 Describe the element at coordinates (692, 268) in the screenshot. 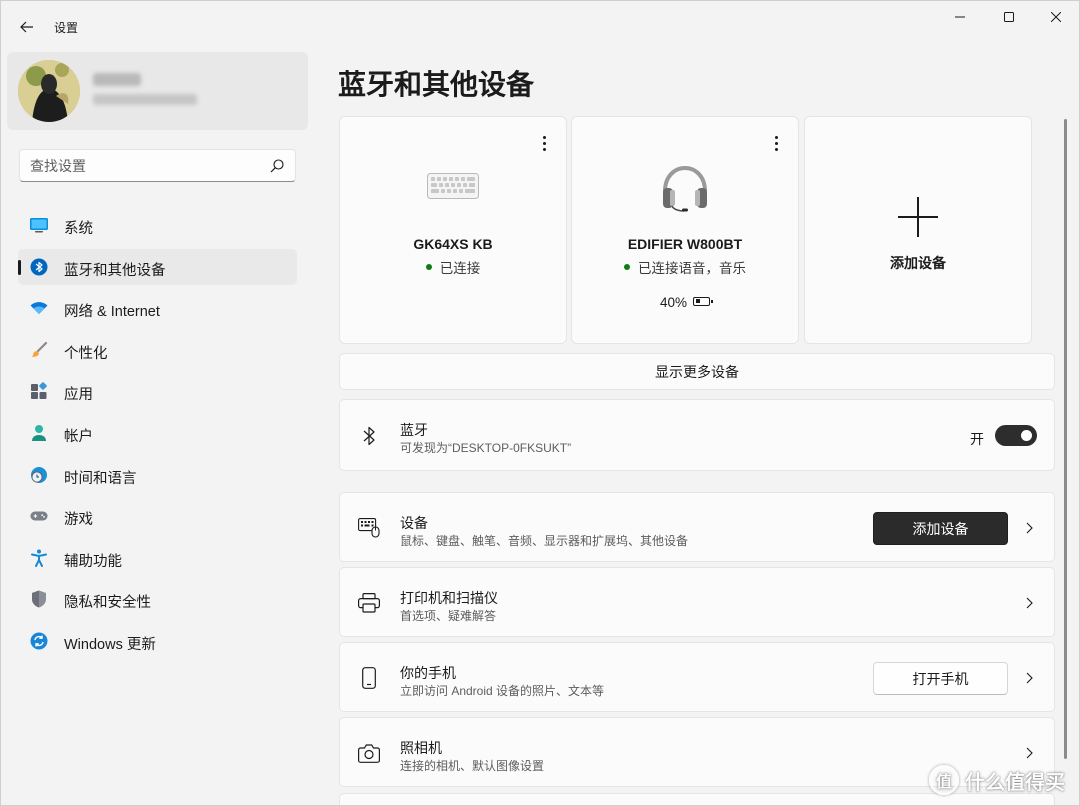

I see `device-status-text: 已连接语音，音乐` at that location.